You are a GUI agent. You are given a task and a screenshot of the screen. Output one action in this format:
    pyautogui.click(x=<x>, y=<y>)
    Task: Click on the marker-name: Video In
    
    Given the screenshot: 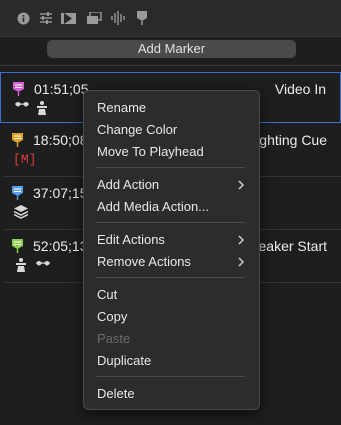 What is the action you would take?
    pyautogui.click(x=300, y=89)
    